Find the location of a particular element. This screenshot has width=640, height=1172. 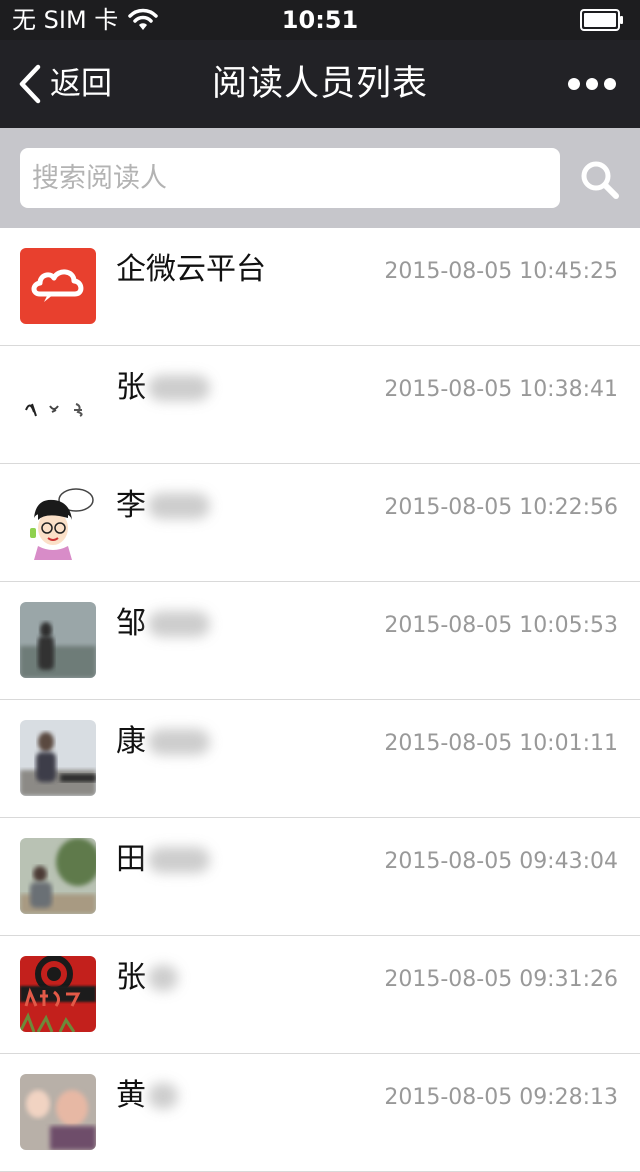

cloud-logo-avatar is located at coordinates (58, 286).